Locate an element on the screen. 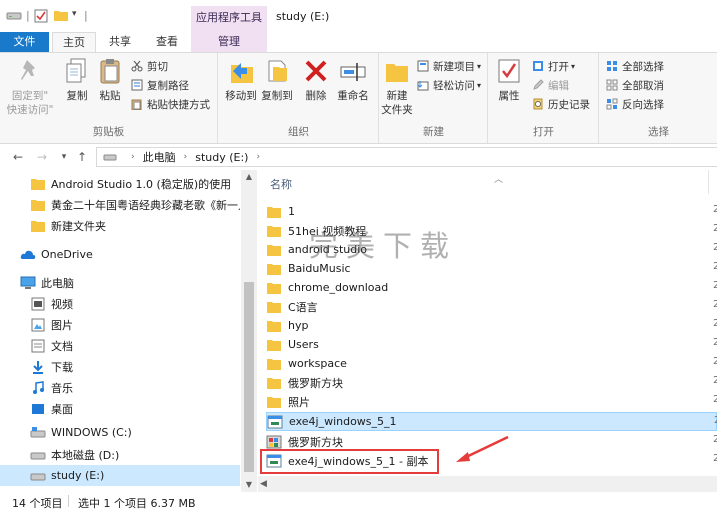 The width and height of the screenshot is (717, 510). tab-view: 查看 is located at coordinates (167, 42).